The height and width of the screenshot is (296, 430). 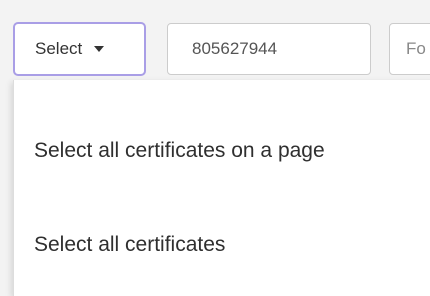 I want to click on certificate-id-input, so click(x=269, y=49).